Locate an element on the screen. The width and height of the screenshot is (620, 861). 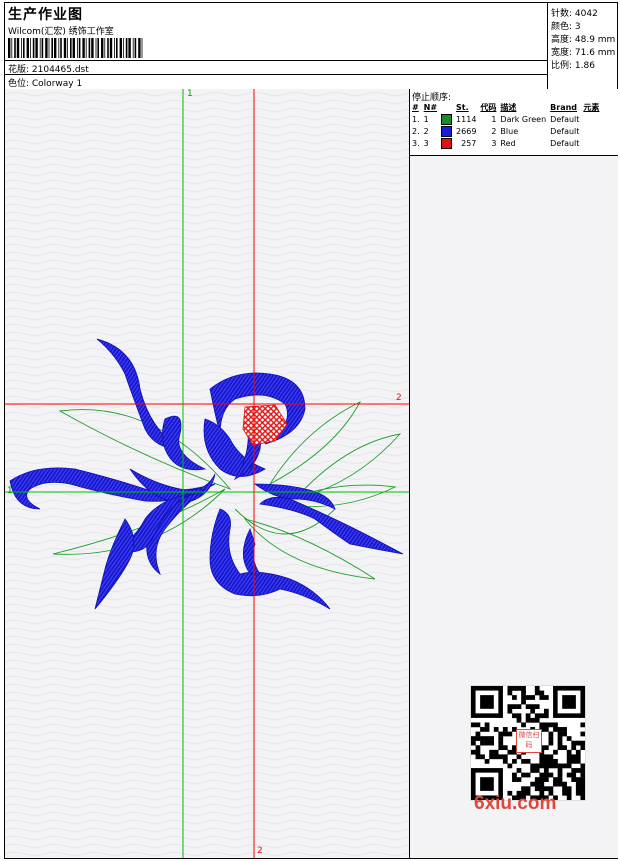
table-row: 2. 2 2669 2 Blue Default is located at coordinates (496, 131).